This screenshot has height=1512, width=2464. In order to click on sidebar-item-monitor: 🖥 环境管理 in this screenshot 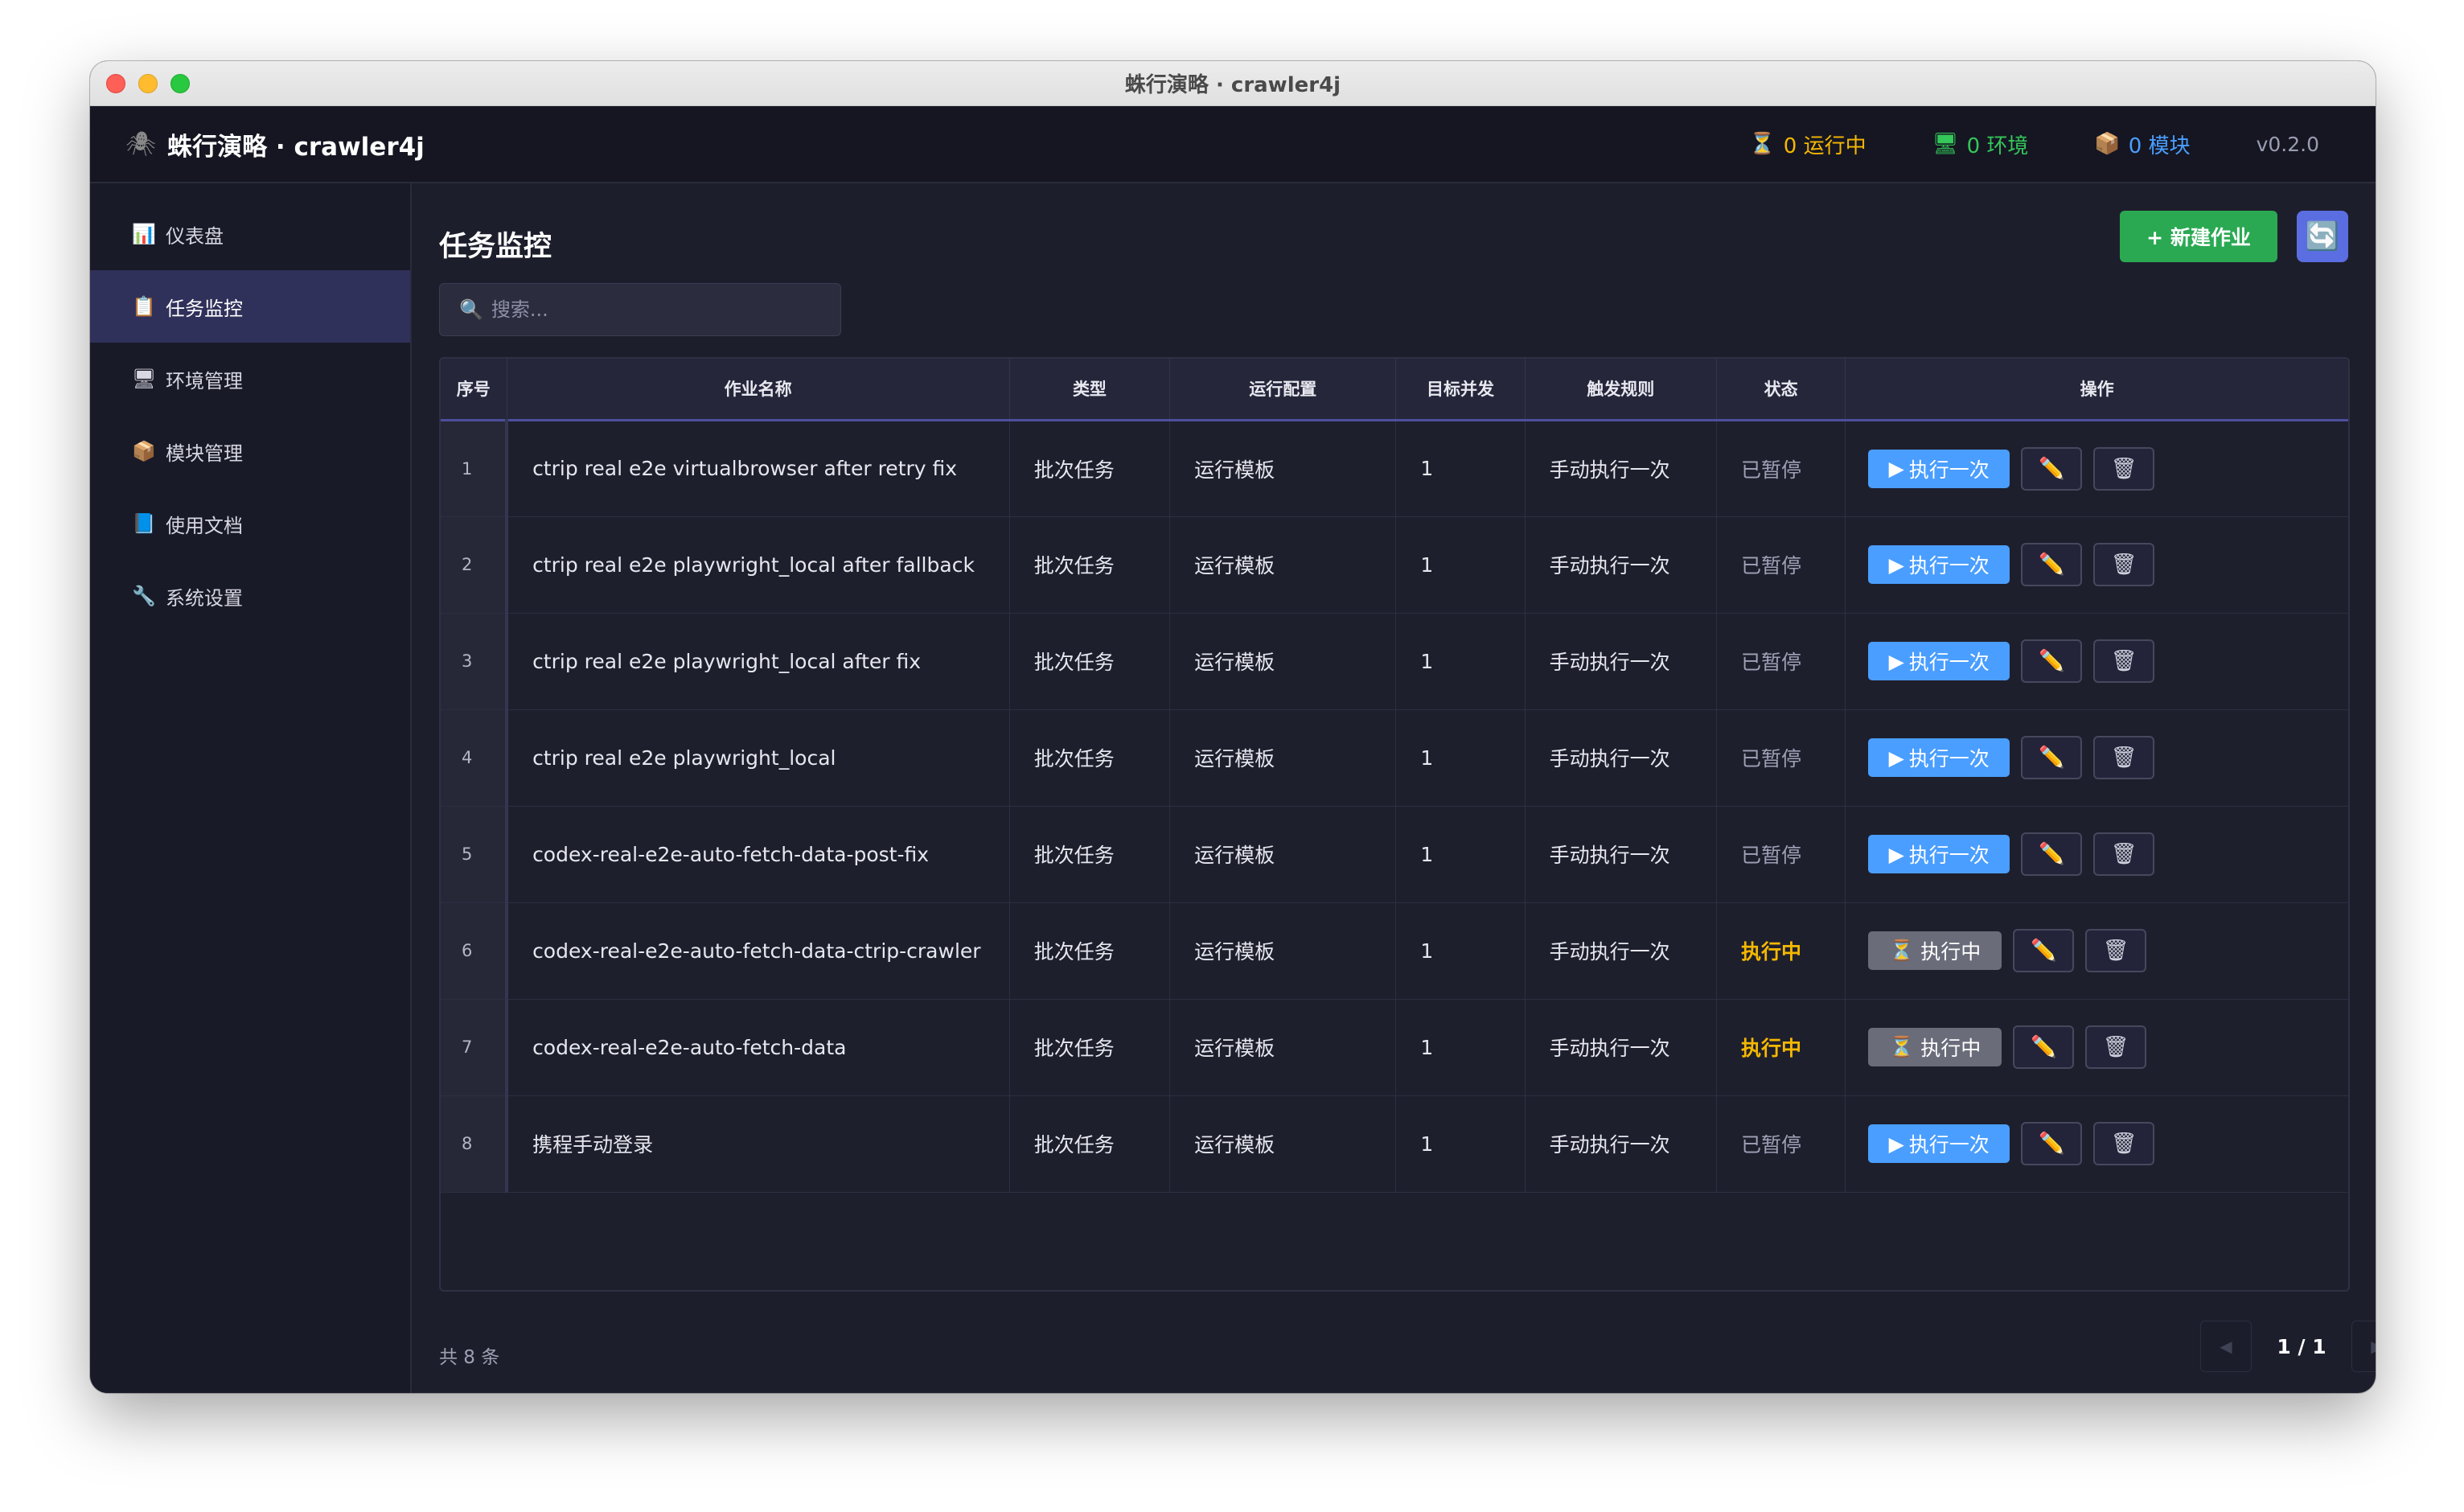, I will do `click(250, 379)`.